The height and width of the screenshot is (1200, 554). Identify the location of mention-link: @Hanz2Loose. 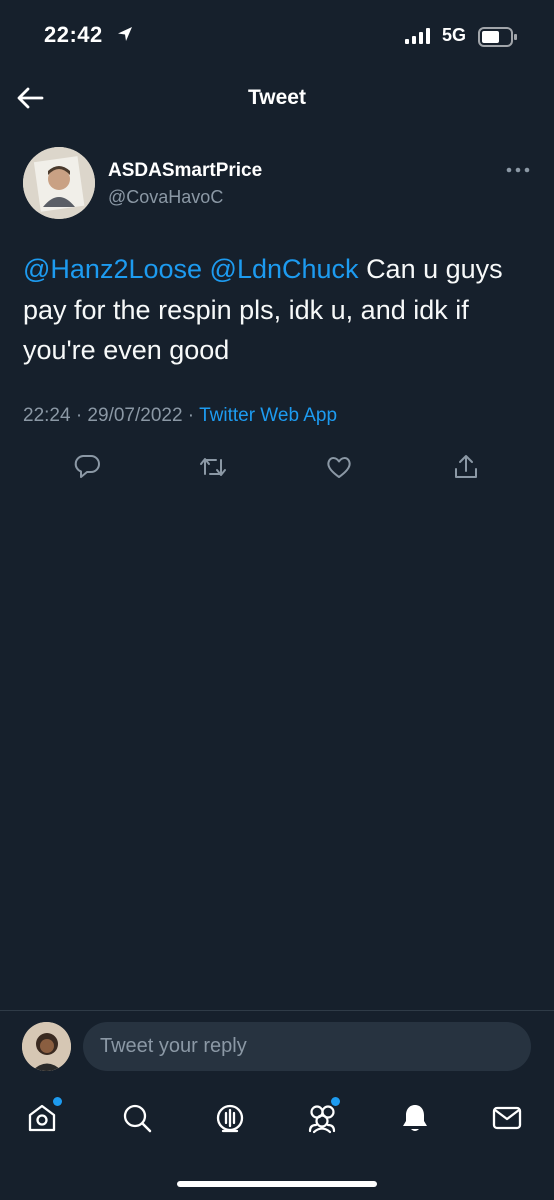
(112, 269).